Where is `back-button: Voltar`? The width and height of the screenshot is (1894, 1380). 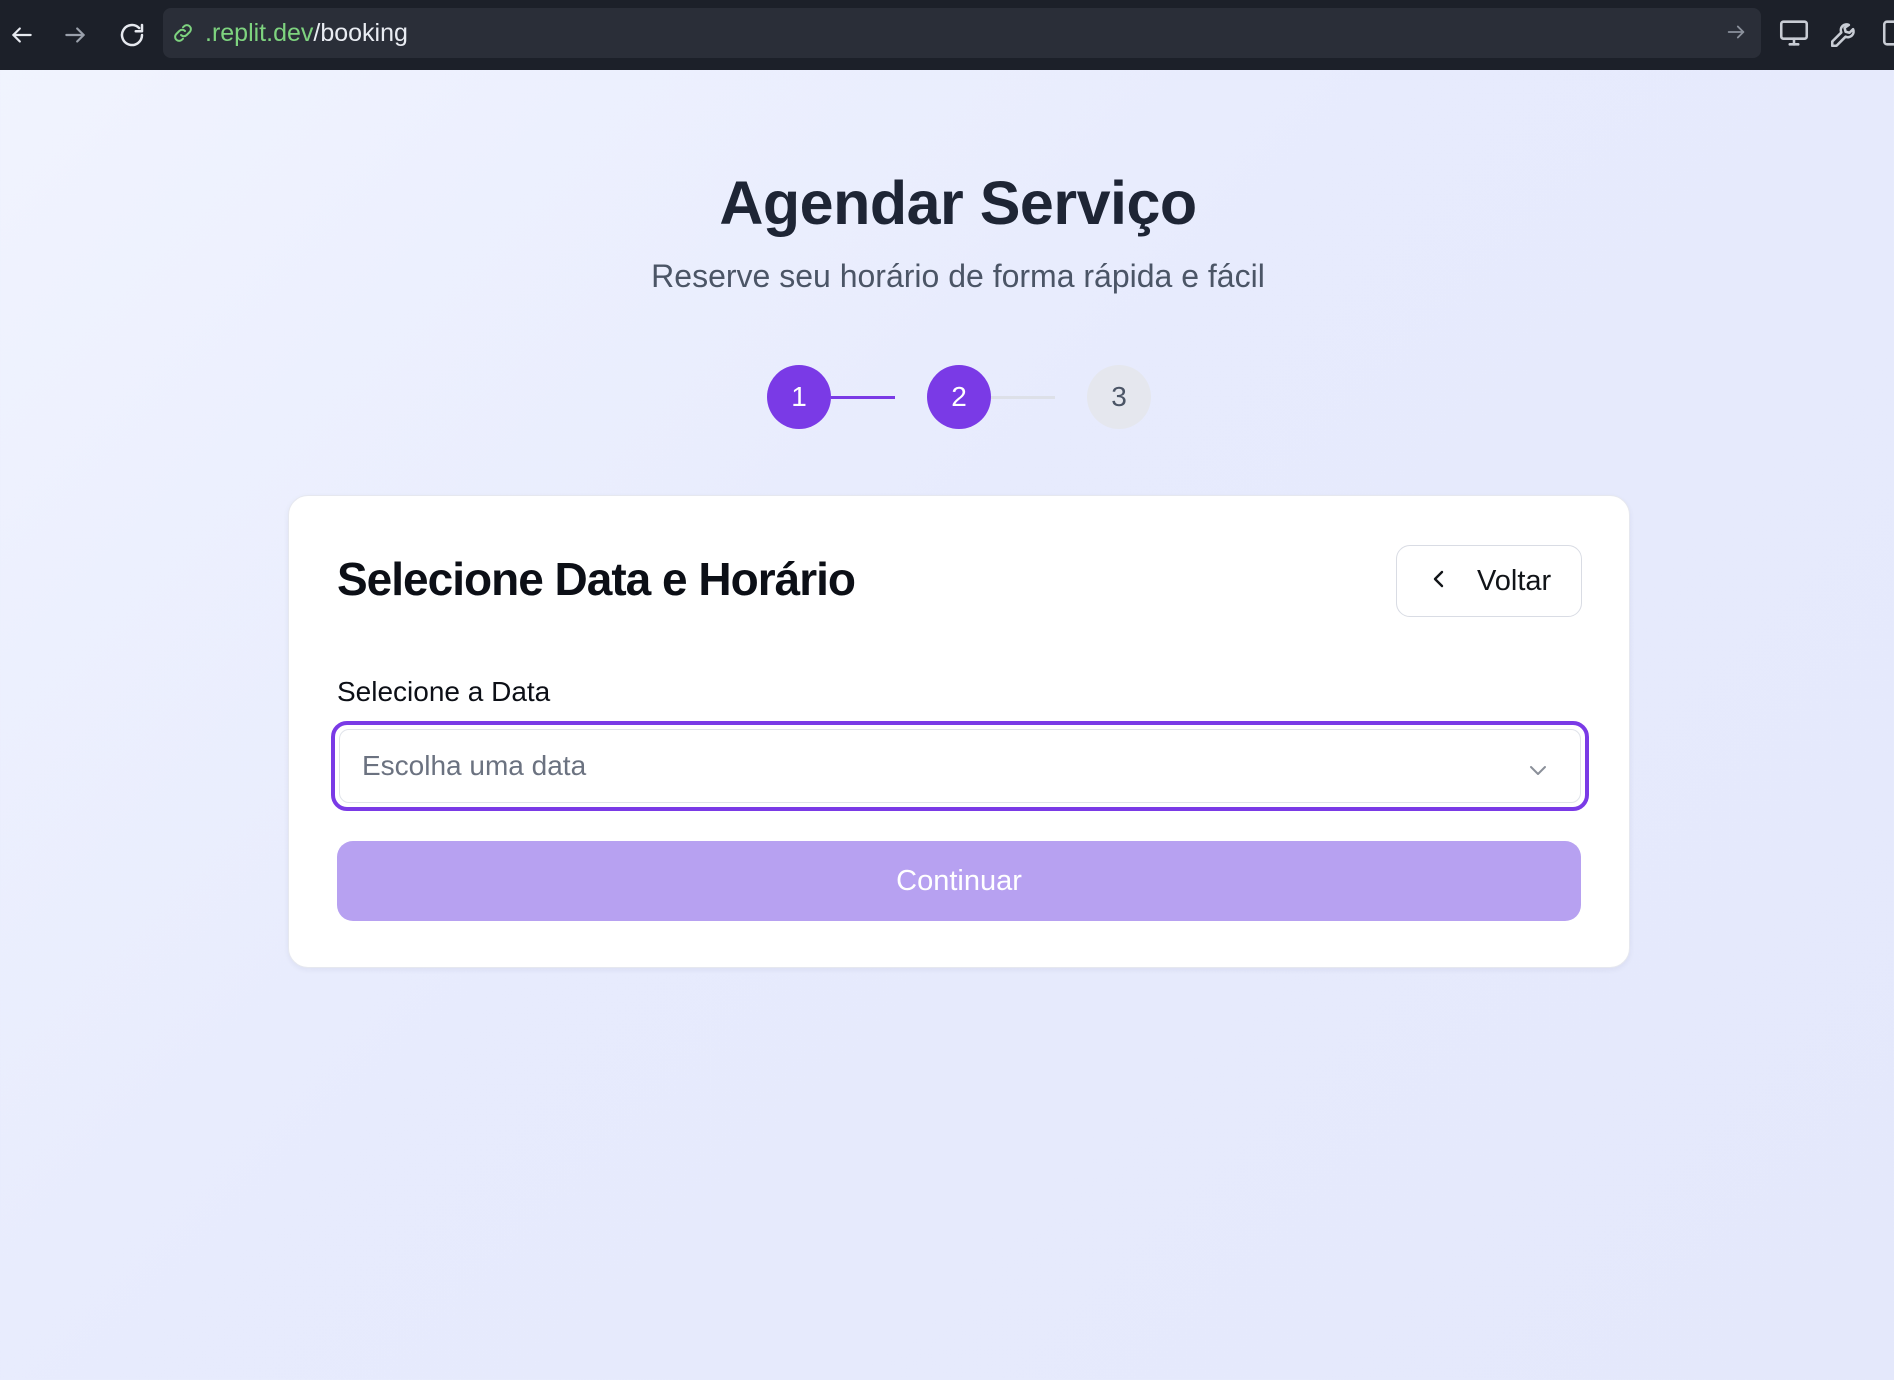 back-button: Voltar is located at coordinates (1489, 581).